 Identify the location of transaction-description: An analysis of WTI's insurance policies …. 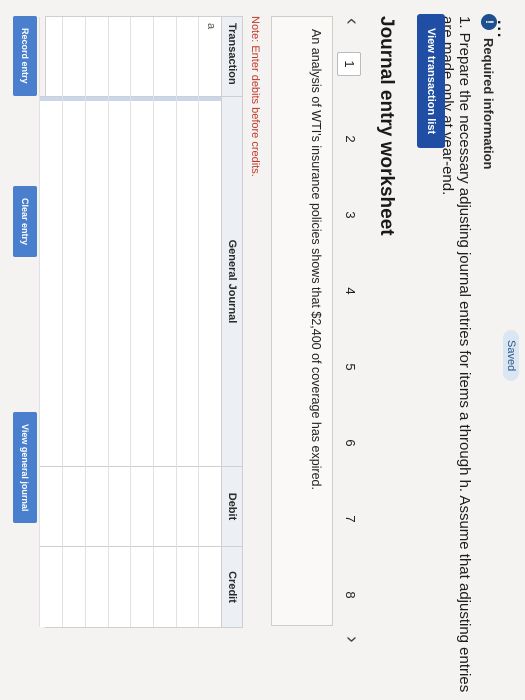
(302, 321).